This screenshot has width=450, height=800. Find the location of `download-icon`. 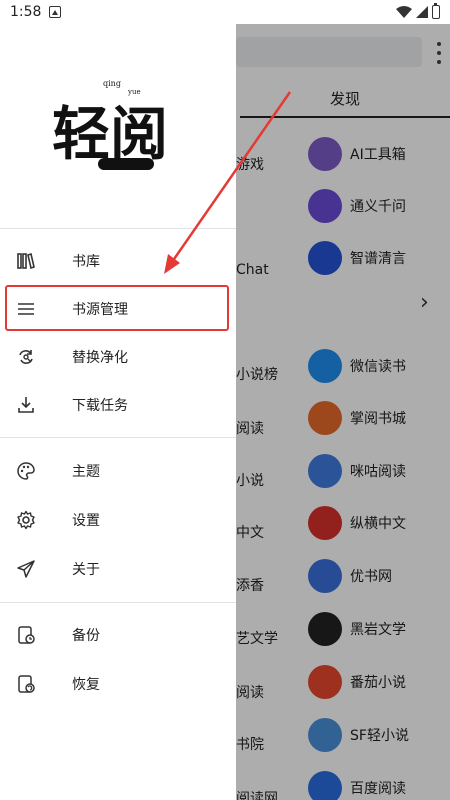

download-icon is located at coordinates (26, 405).